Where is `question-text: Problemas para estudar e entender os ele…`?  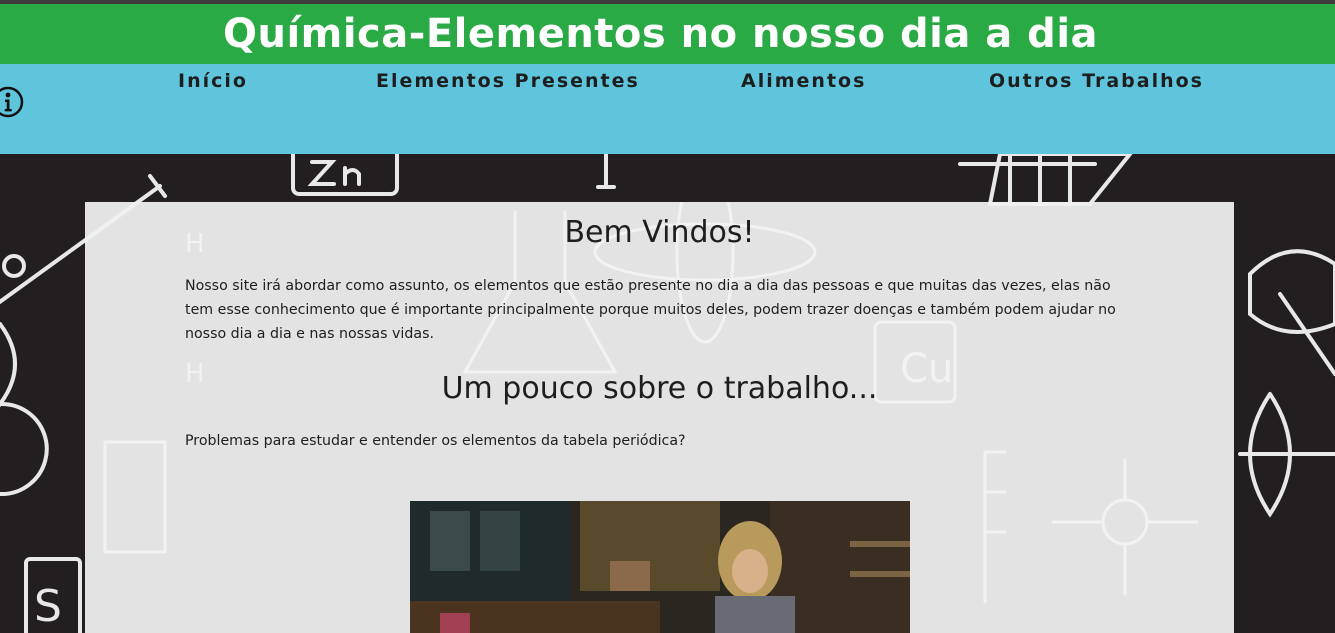 question-text: Problemas para estudar e entender os ele… is located at coordinates (435, 441).